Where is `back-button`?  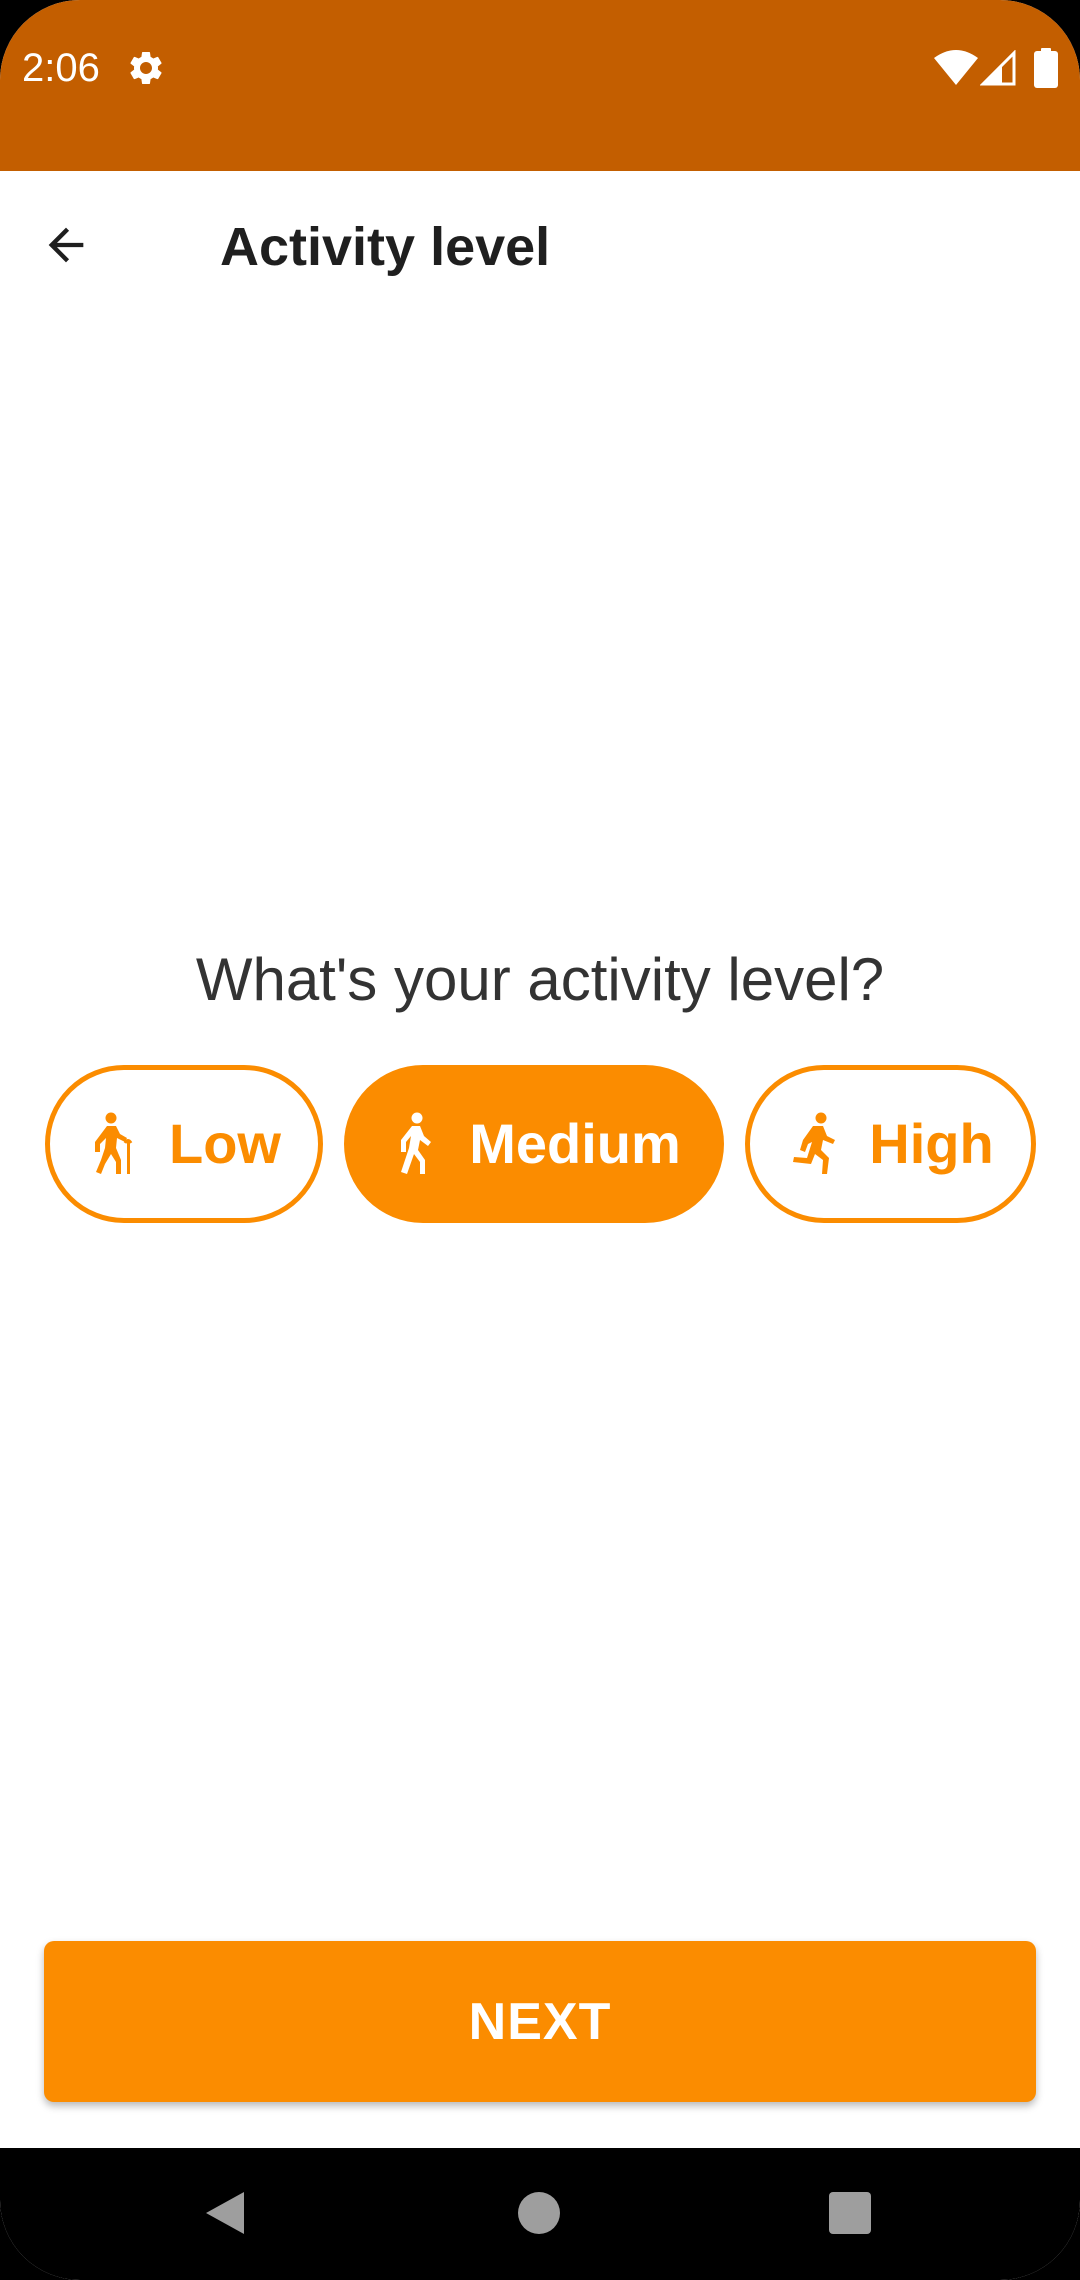 back-button is located at coordinates (66, 245).